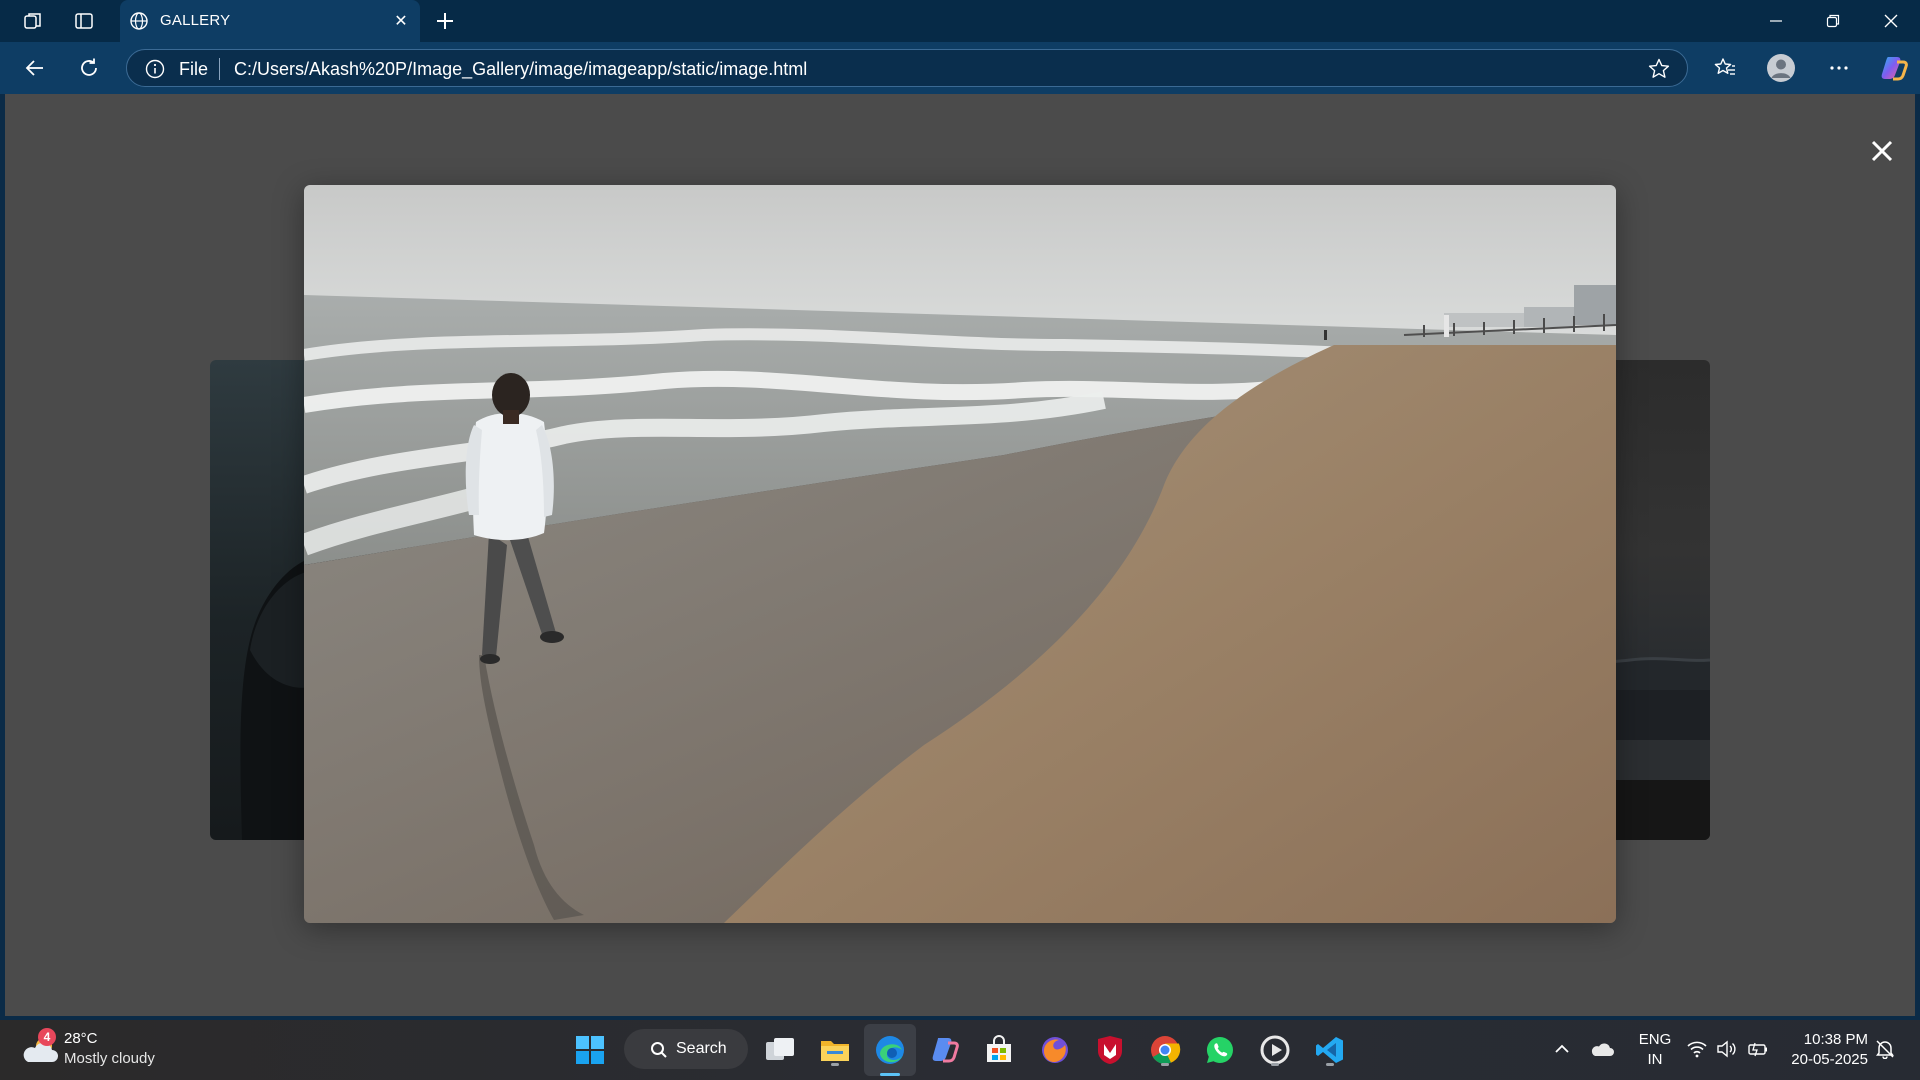 The image size is (1920, 1080). Describe the element at coordinates (1655, 1050) in the screenshot. I see `language-indicator: ENG IN` at that location.